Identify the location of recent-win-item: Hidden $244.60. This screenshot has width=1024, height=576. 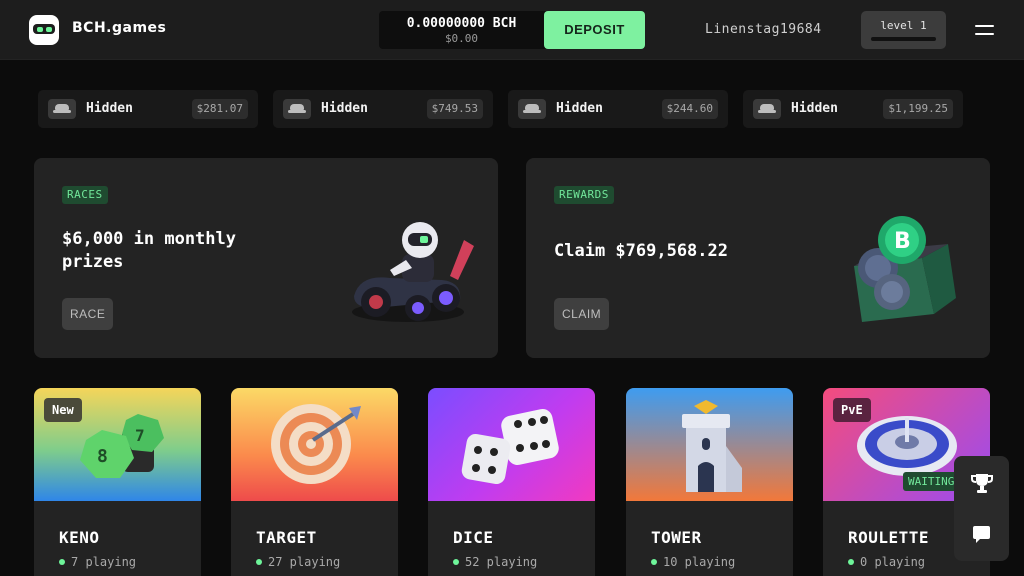
(618, 109).